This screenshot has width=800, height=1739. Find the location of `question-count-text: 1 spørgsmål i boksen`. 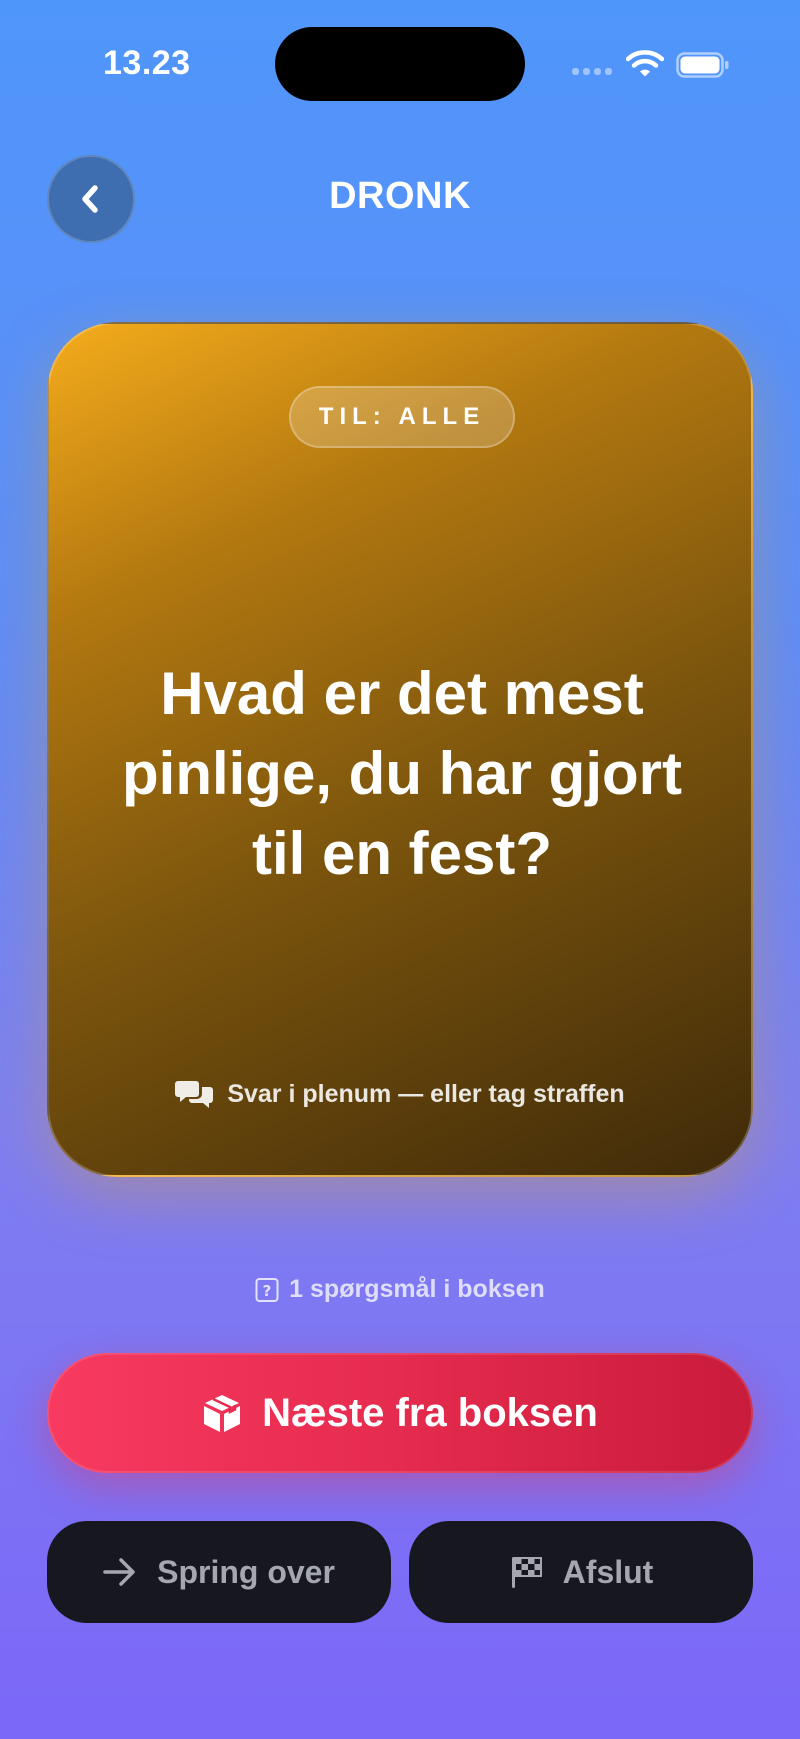

question-count-text: 1 spørgsmål i boksen is located at coordinates (417, 1289).